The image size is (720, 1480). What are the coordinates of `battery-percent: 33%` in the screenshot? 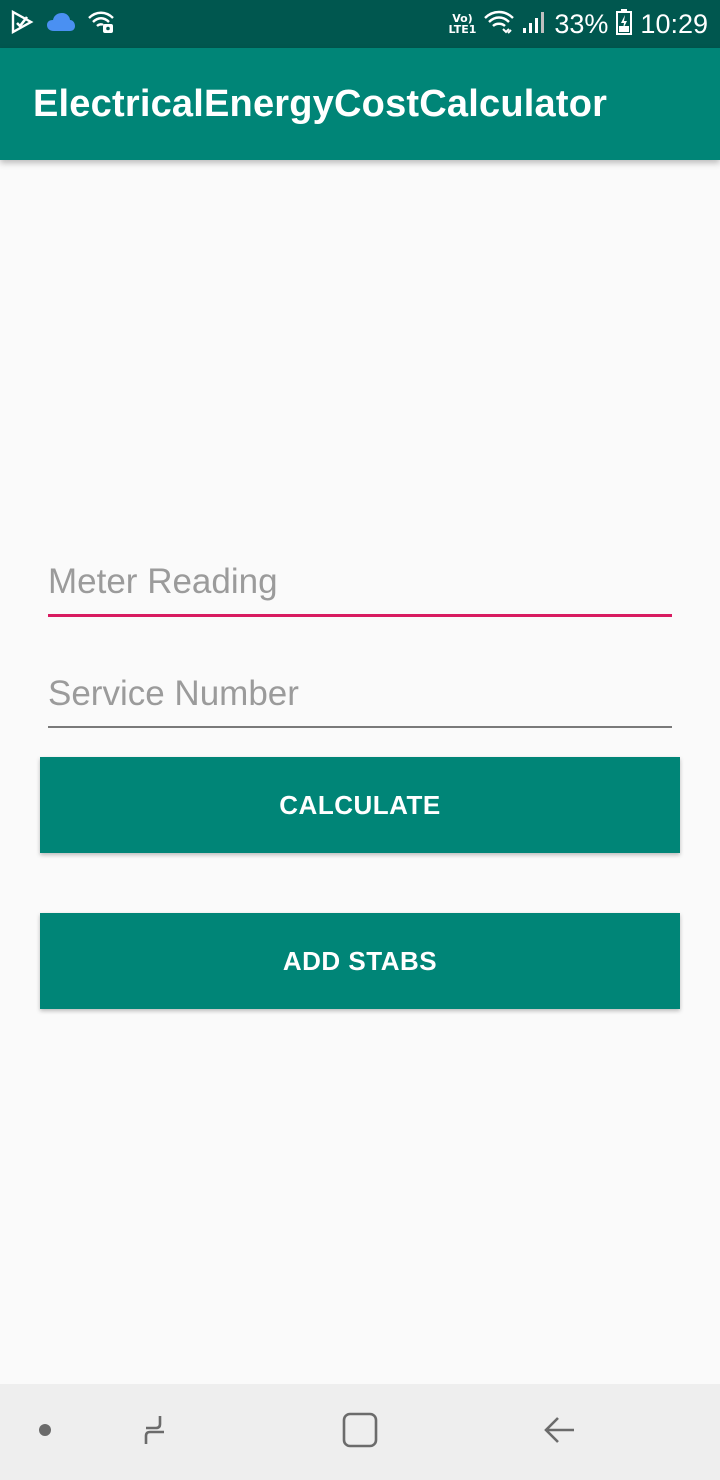 It's located at (581, 23).